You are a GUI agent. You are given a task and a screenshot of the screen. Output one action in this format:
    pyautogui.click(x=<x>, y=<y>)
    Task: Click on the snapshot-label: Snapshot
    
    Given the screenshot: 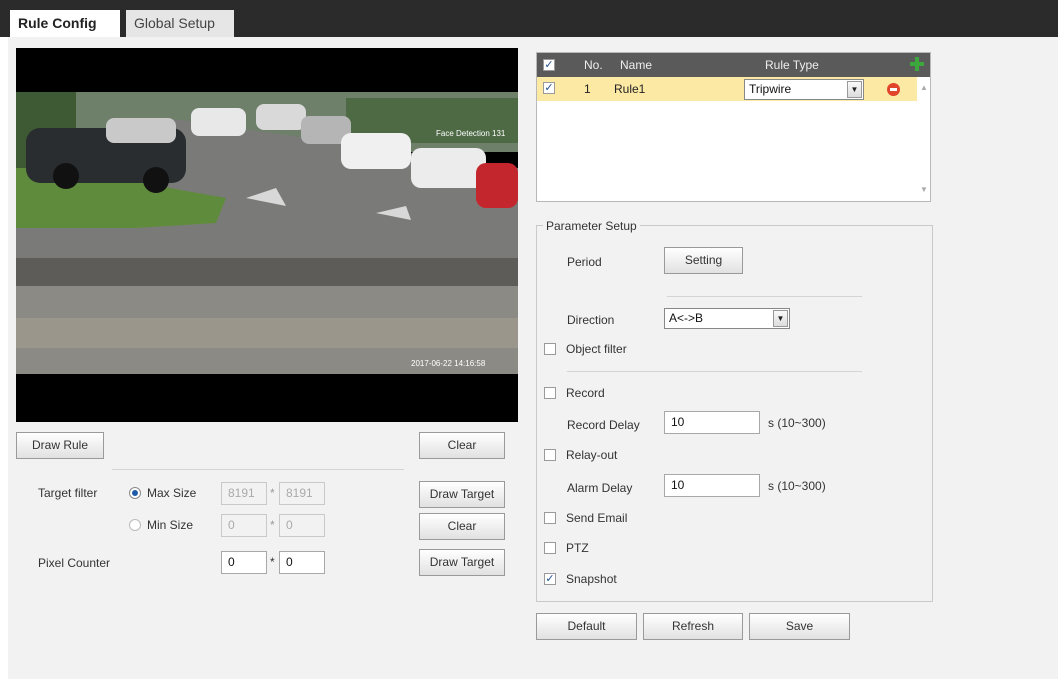 What is the action you would take?
    pyautogui.click(x=591, y=579)
    